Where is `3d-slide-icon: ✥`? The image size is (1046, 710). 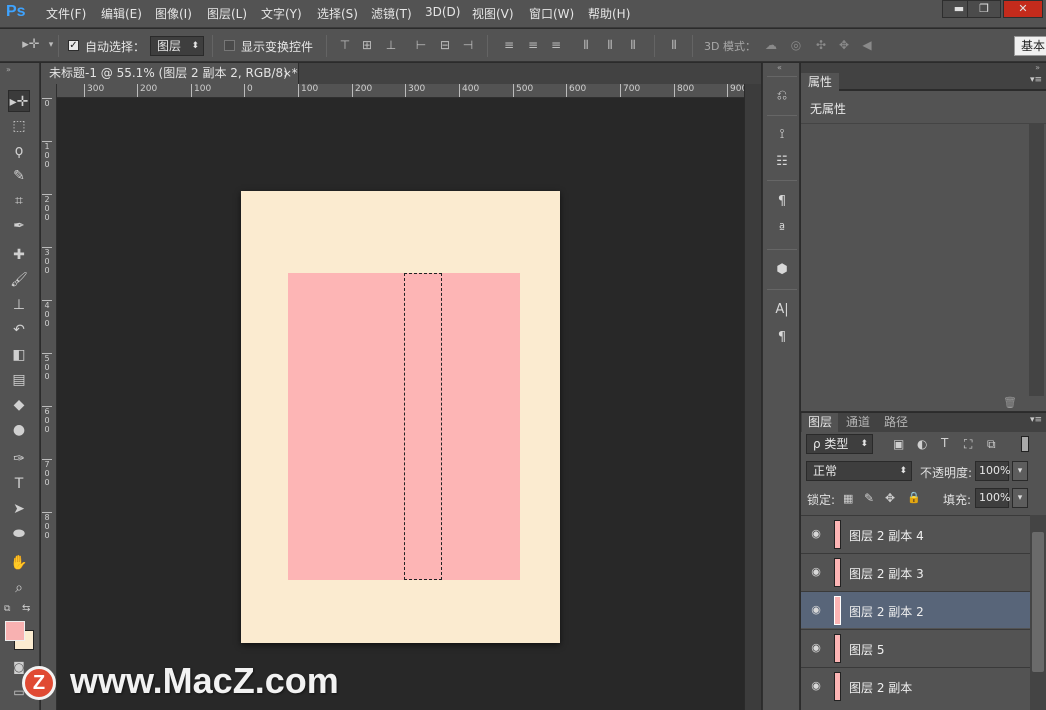 3d-slide-icon: ✥ is located at coordinates (844, 45).